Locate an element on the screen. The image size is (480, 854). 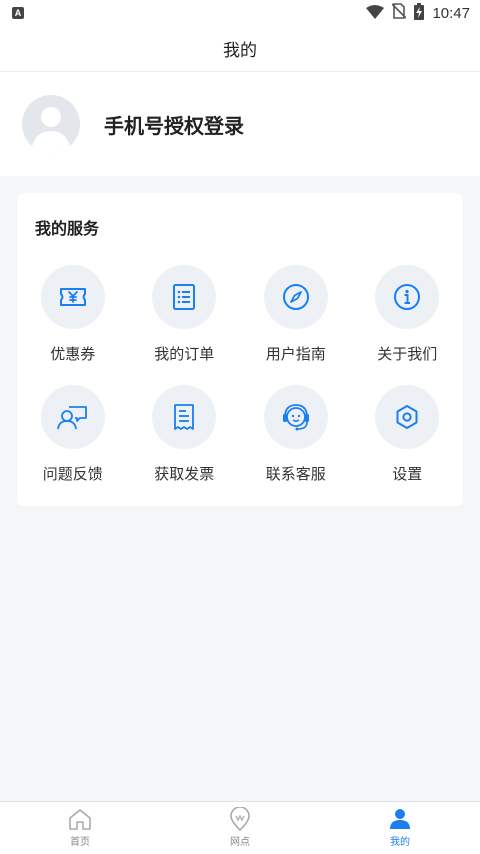
page-title: 我的 is located at coordinates (240, 51).